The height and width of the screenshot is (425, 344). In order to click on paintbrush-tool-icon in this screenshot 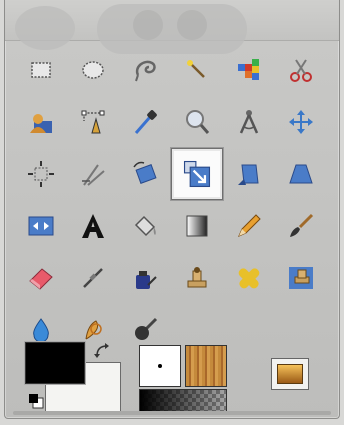, I will do `click(302, 225)`.